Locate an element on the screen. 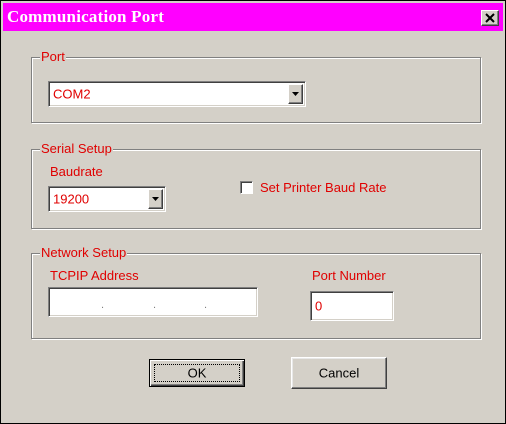  port-number-value: 0 is located at coordinates (319, 306).